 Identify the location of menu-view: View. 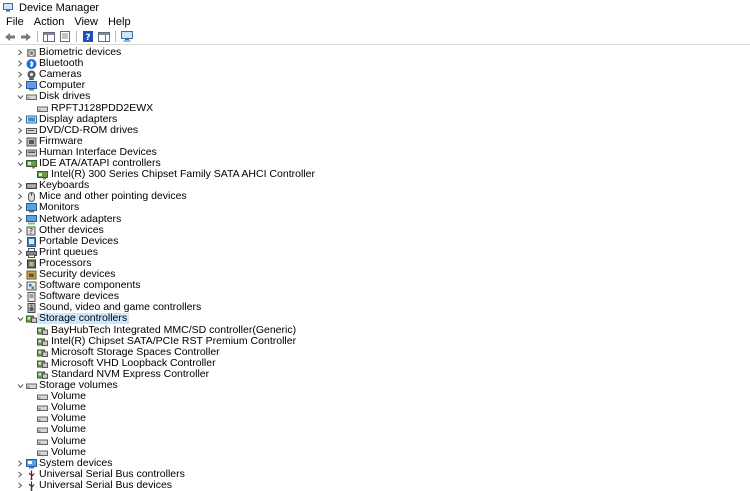
(86, 22).